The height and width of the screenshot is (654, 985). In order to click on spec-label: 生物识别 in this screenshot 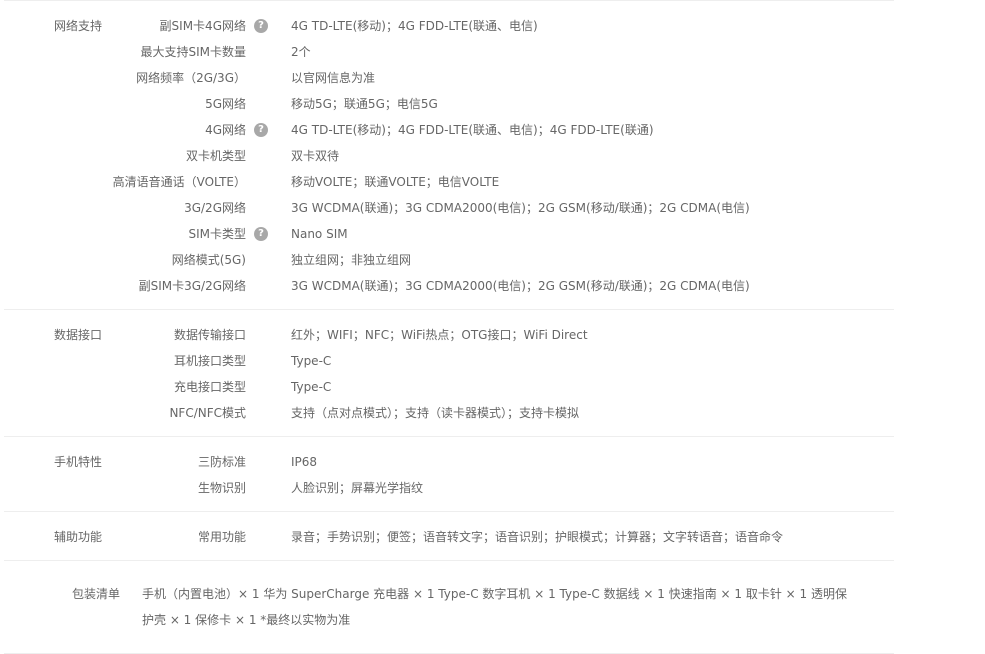, I will do `click(221, 488)`.